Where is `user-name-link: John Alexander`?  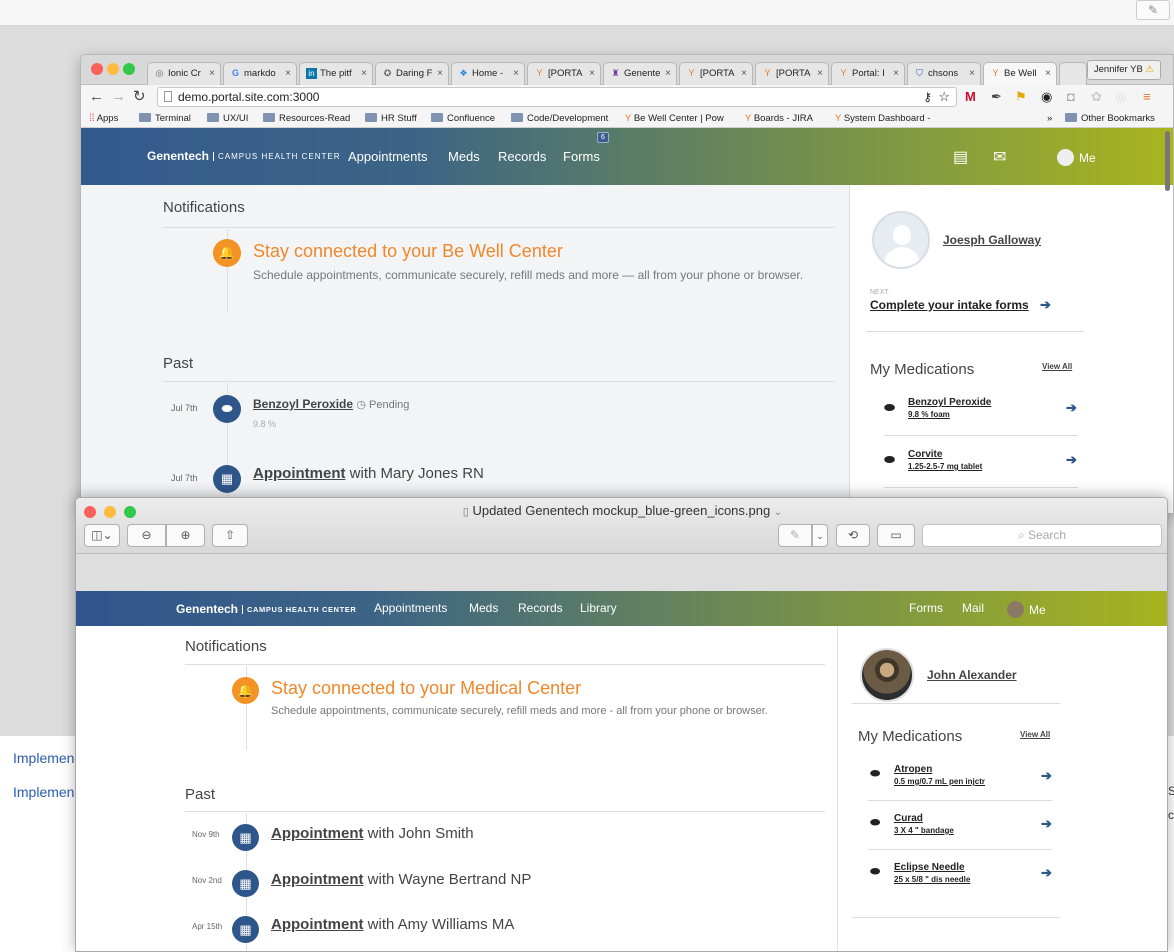
user-name-link: John Alexander is located at coordinates (972, 675).